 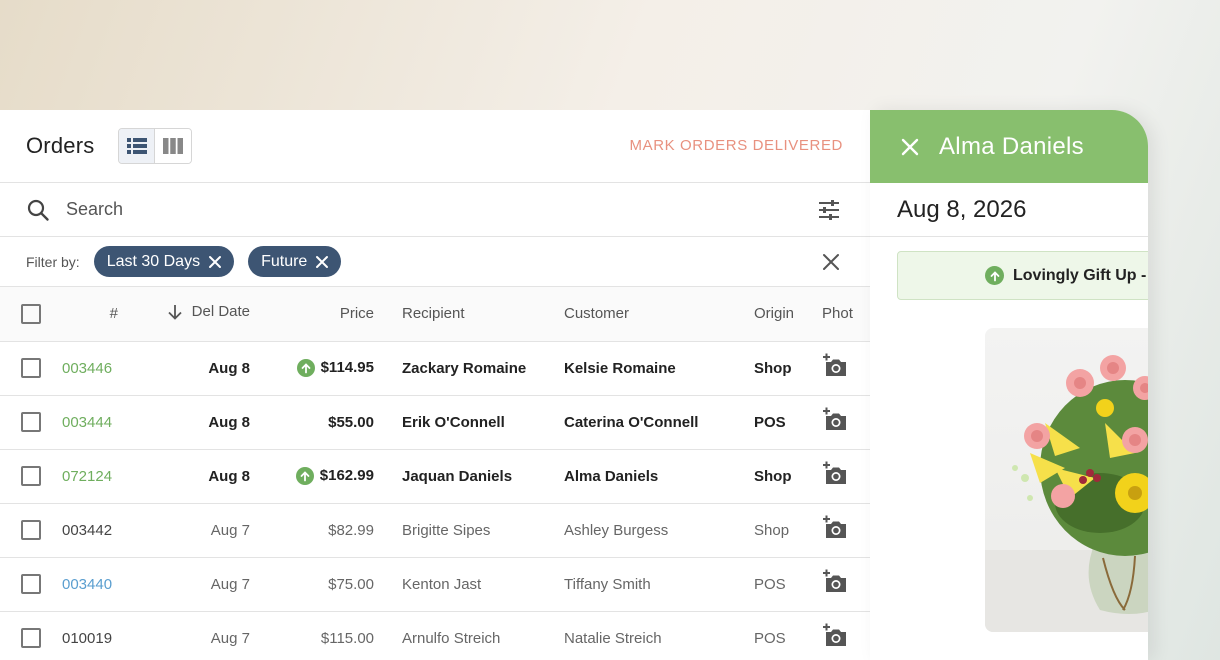 What do you see at coordinates (173, 146) in the screenshot?
I see `column-view-button` at bounding box center [173, 146].